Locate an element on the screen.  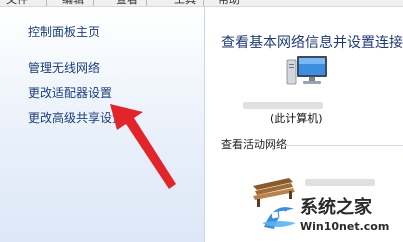
network-name-redacted is located at coordinates (340, 182).